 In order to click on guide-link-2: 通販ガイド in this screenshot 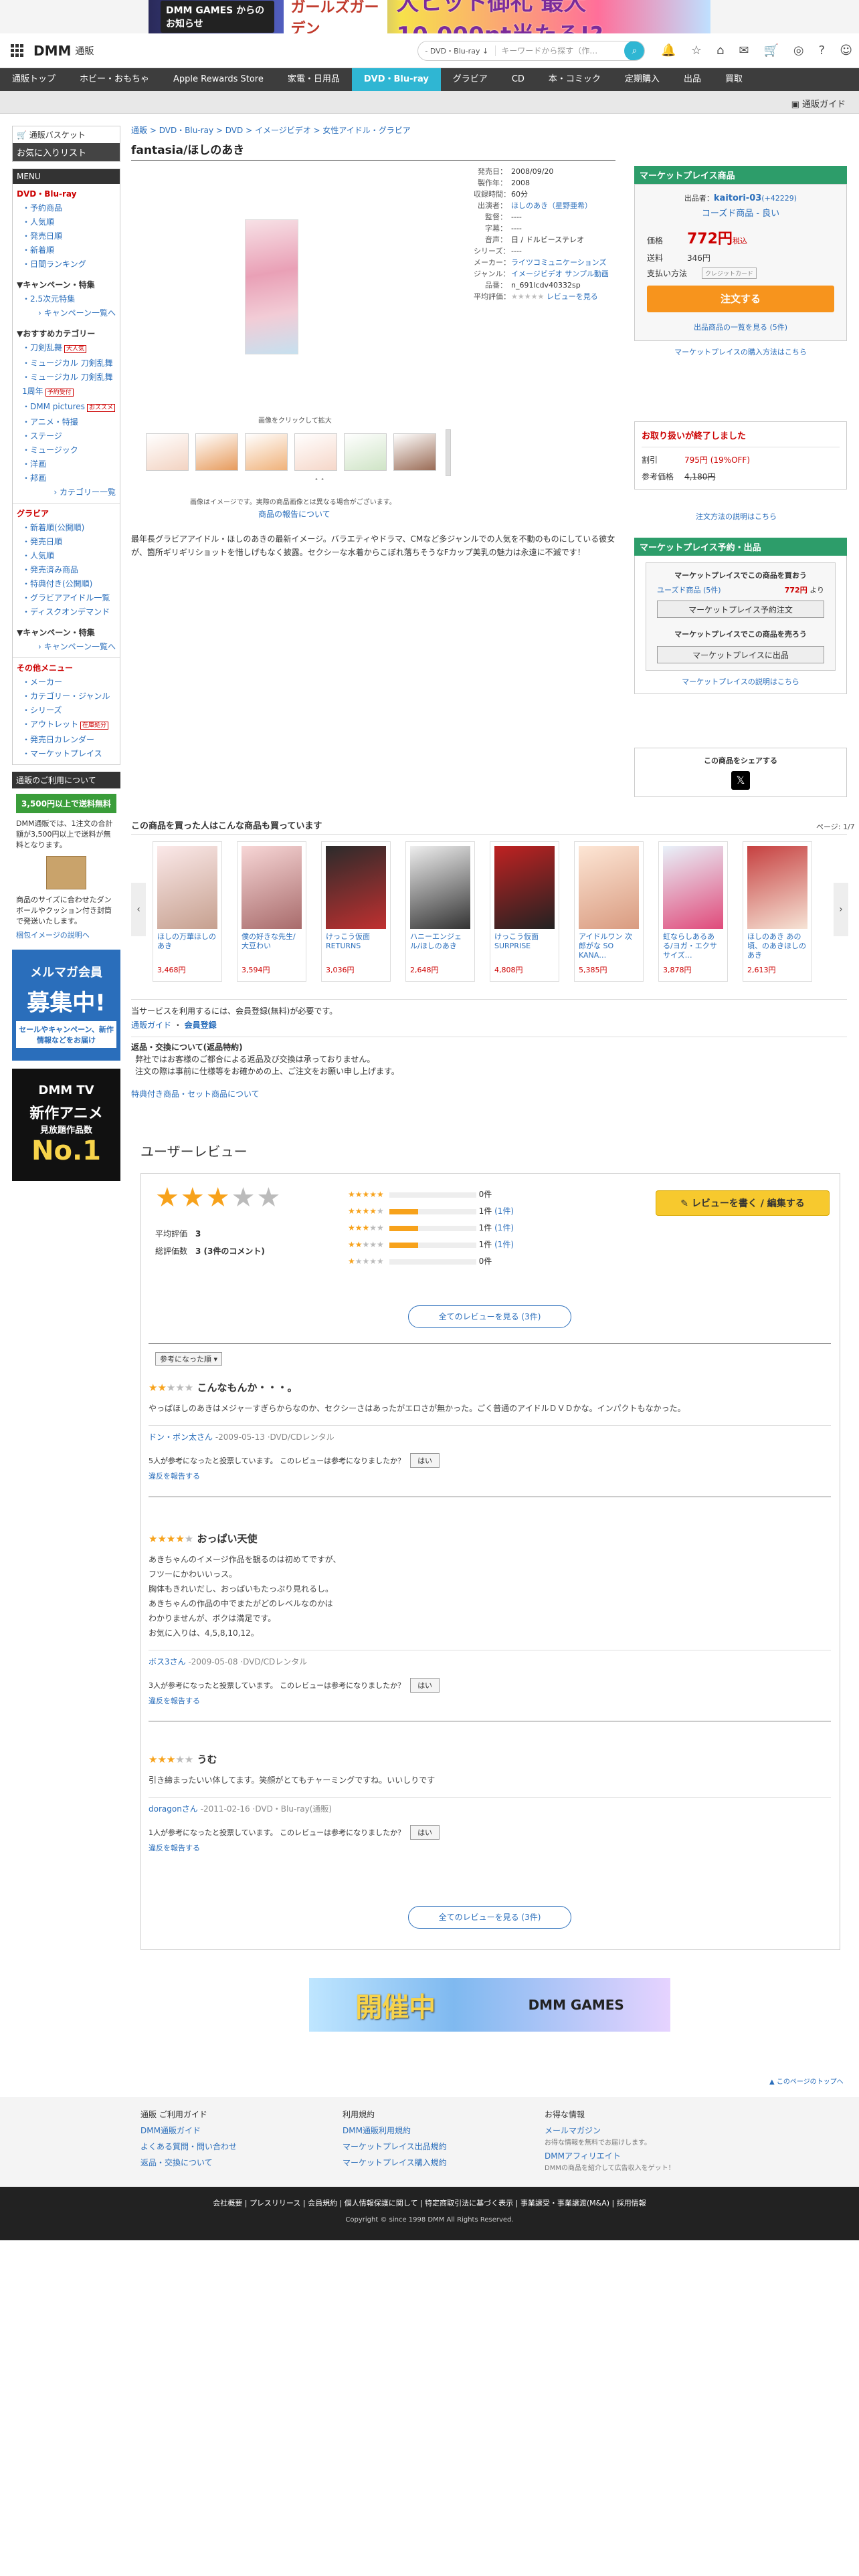, I will do `click(151, 1025)`.